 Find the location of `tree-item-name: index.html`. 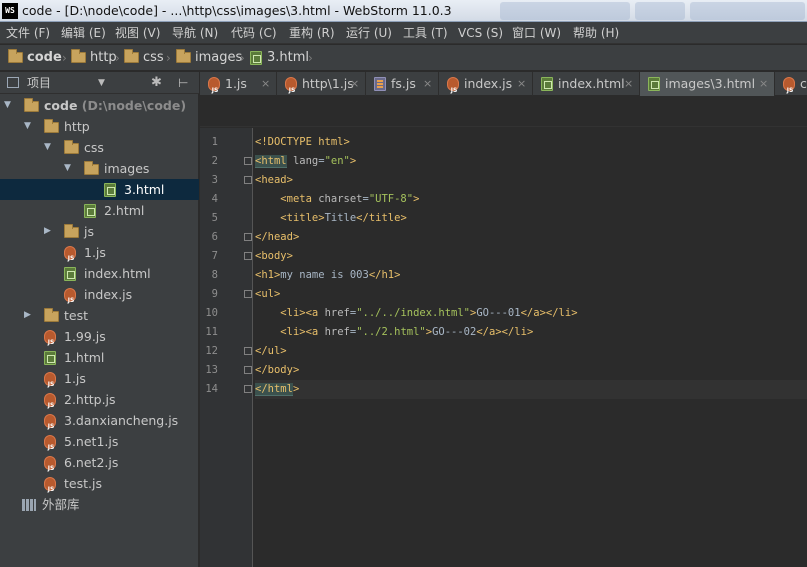

tree-item-name: index.html is located at coordinates (117, 273).